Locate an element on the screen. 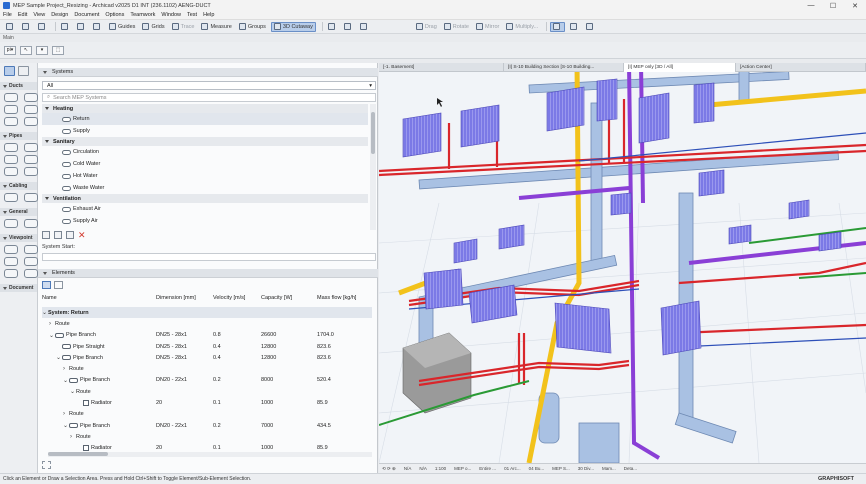 Image resolution: width=866 pixels, height=484 pixels. column-capacity: Capacity [W] is located at coordinates (289, 298).